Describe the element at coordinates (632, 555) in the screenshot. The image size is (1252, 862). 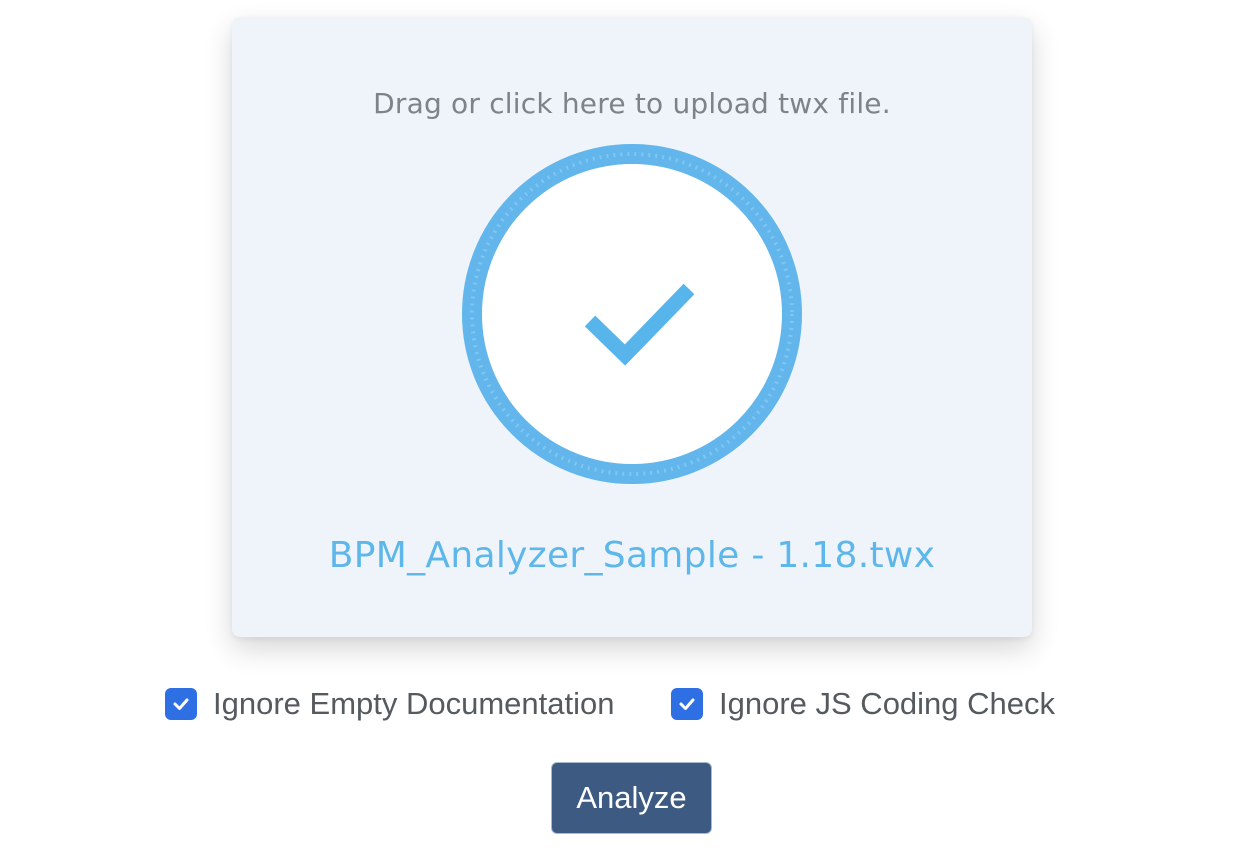
I see `uploaded-filename: BPM_Analyzer_Sample - 1.18.twx` at that location.